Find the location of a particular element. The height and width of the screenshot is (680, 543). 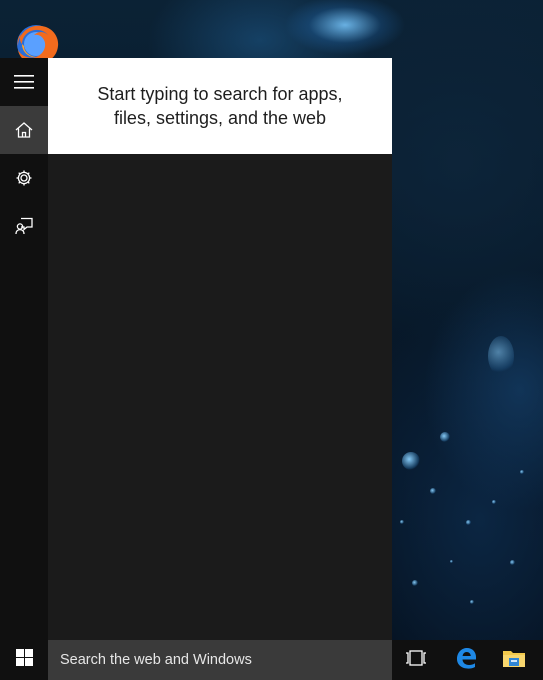

taskbar-search-box is located at coordinates (220, 660).